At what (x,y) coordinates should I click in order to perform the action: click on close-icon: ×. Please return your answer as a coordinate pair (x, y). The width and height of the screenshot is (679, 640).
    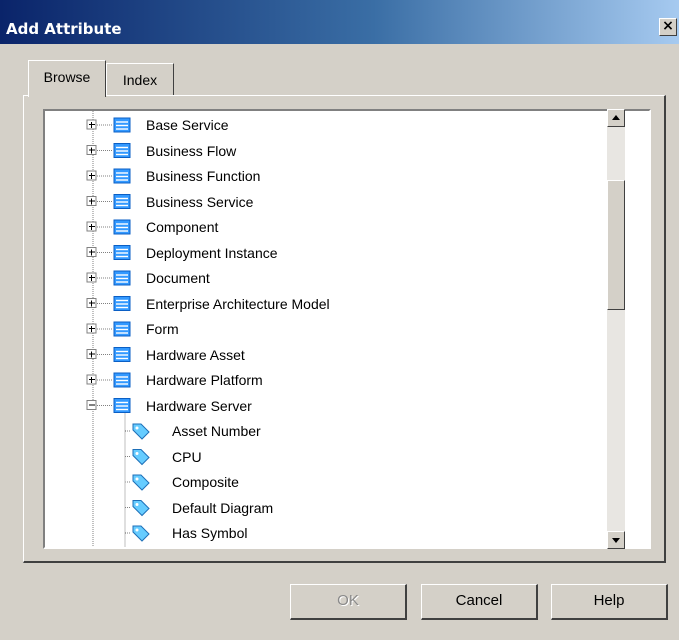
    Looking at the image, I should click on (668, 26).